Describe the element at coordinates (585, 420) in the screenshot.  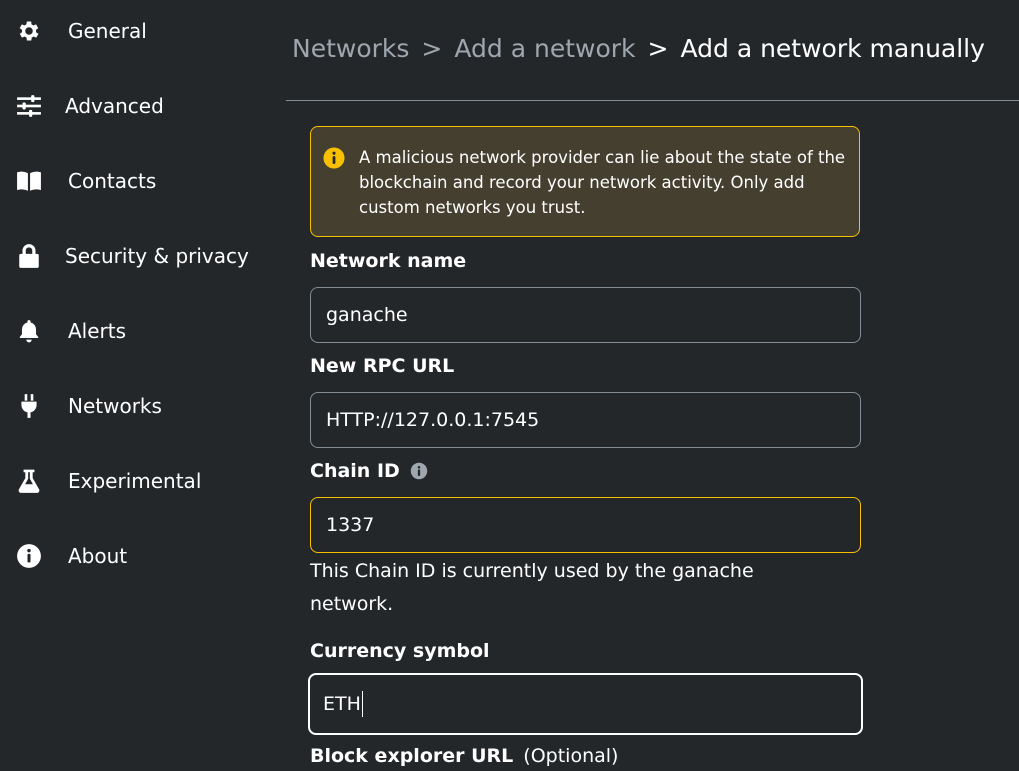
I see `rpc-url-input: HTTP://127.0.0.1:7545` at that location.